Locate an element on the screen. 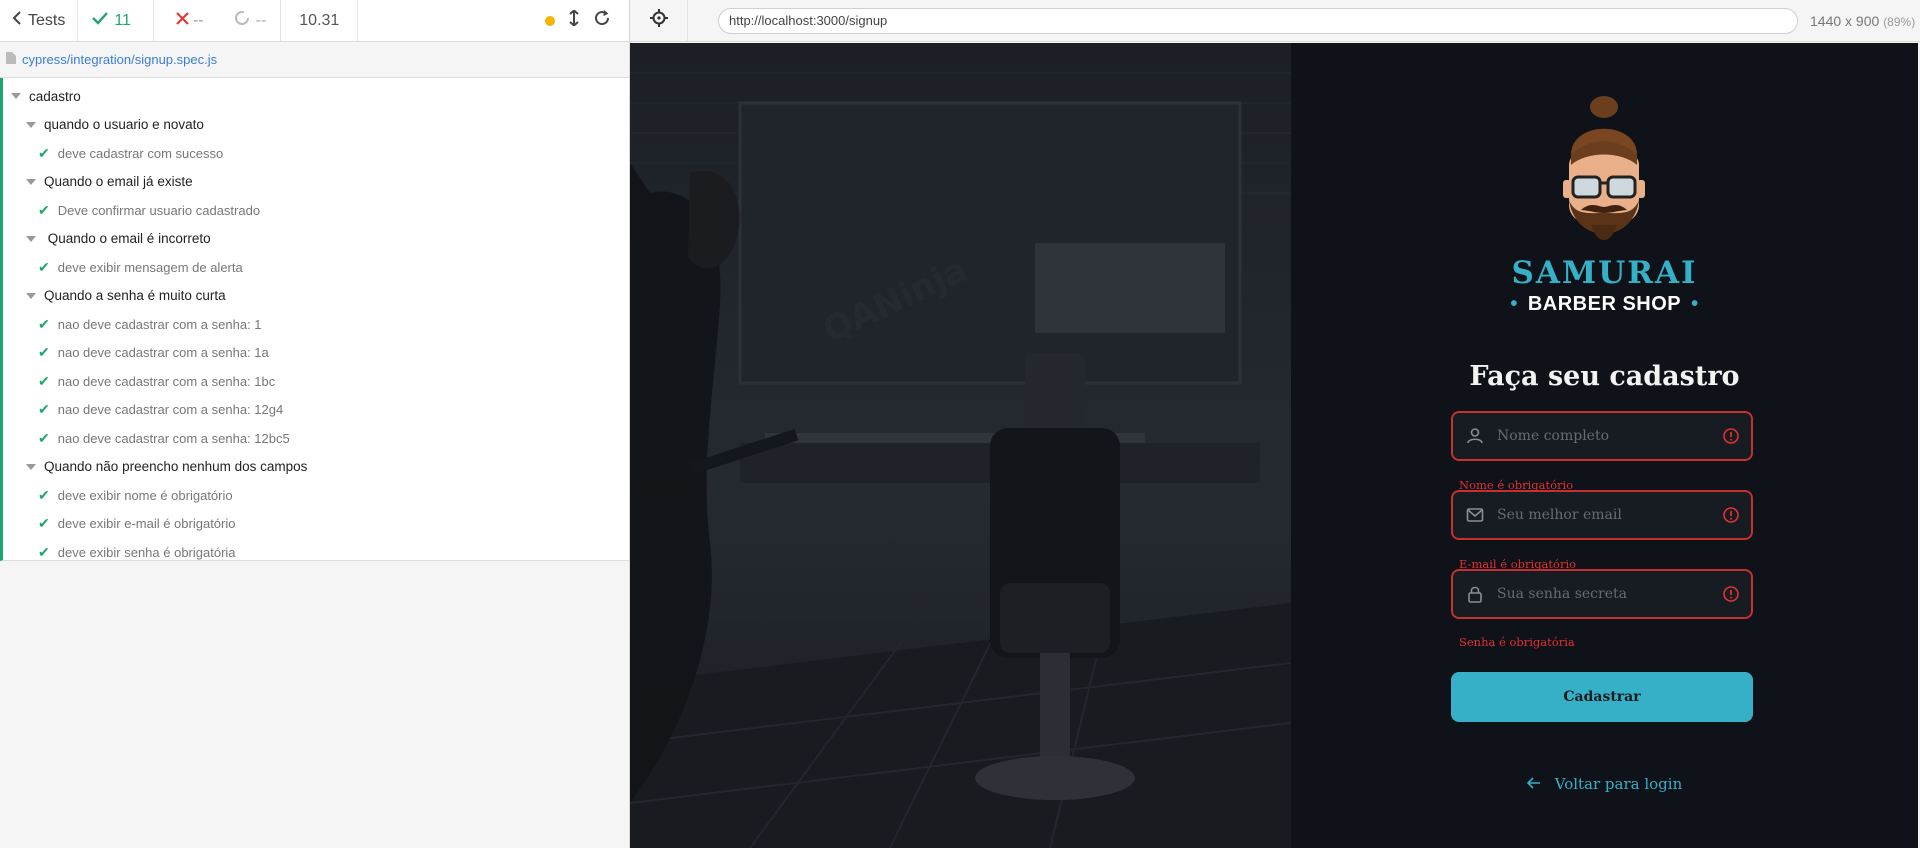 This screenshot has height=848, width=1920. crosshair-icon is located at coordinates (658, 20).